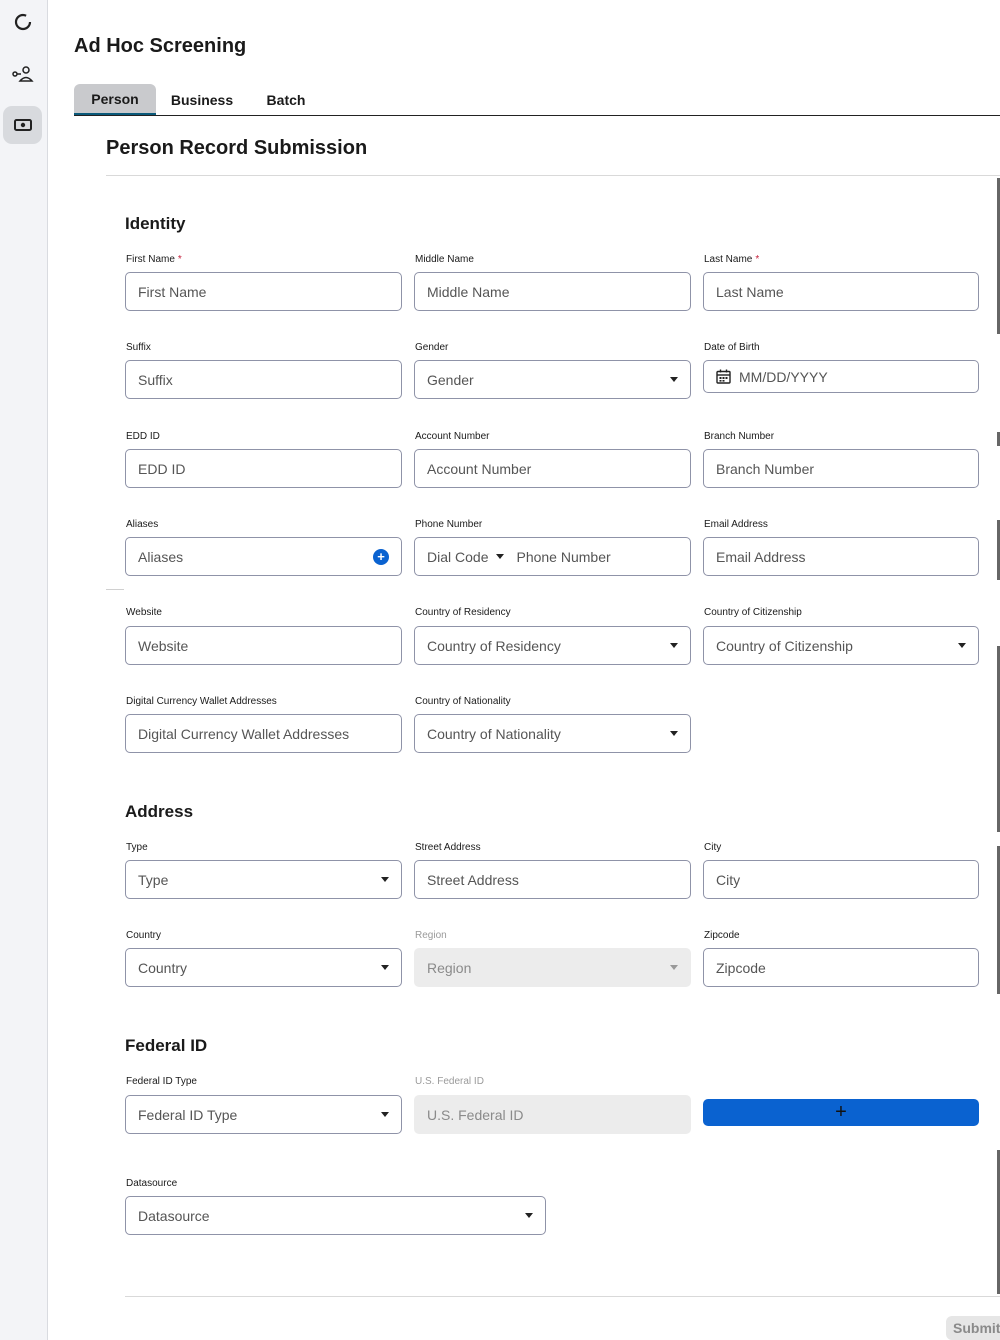 This screenshot has height=1340, width=1000. Describe the element at coordinates (263, 379) in the screenshot. I see `suffix-input: Suffix` at that location.